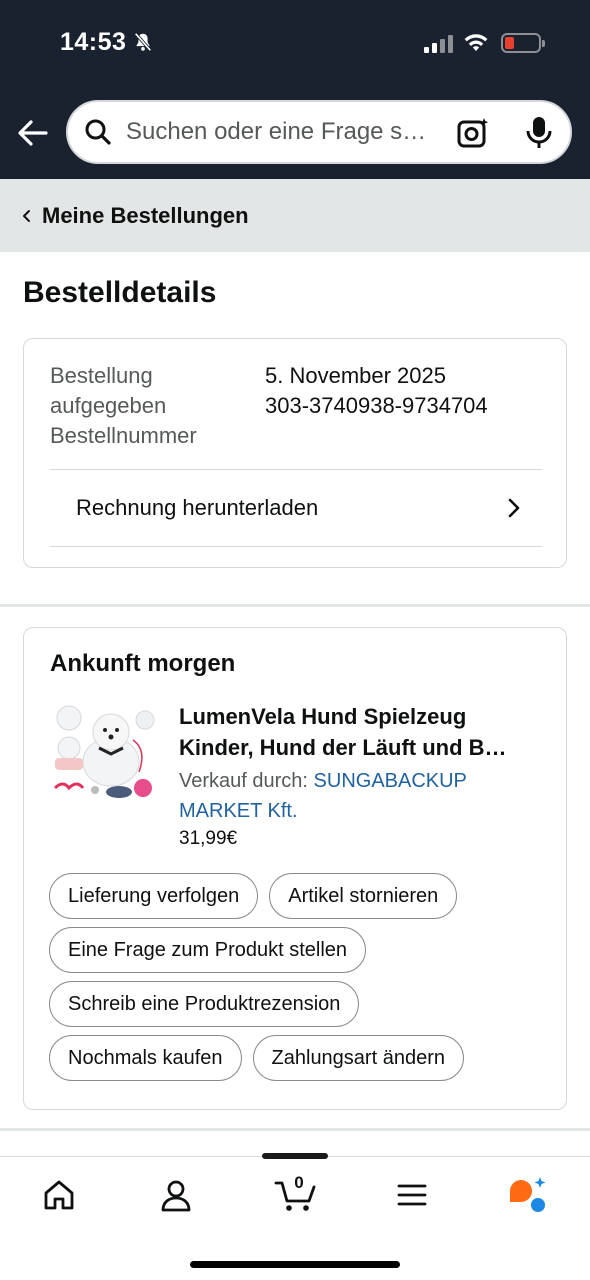 This screenshot has height=1280, width=590. What do you see at coordinates (295, 1216) in the screenshot?
I see `bottom-nav: 0` at bounding box center [295, 1216].